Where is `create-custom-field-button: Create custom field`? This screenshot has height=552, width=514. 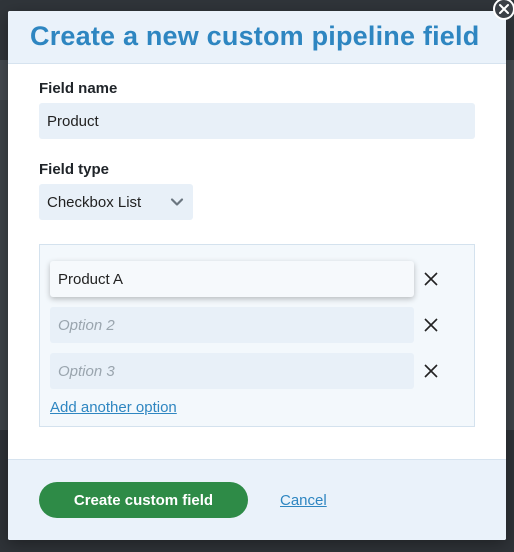 create-custom-field-button: Create custom field is located at coordinates (143, 500).